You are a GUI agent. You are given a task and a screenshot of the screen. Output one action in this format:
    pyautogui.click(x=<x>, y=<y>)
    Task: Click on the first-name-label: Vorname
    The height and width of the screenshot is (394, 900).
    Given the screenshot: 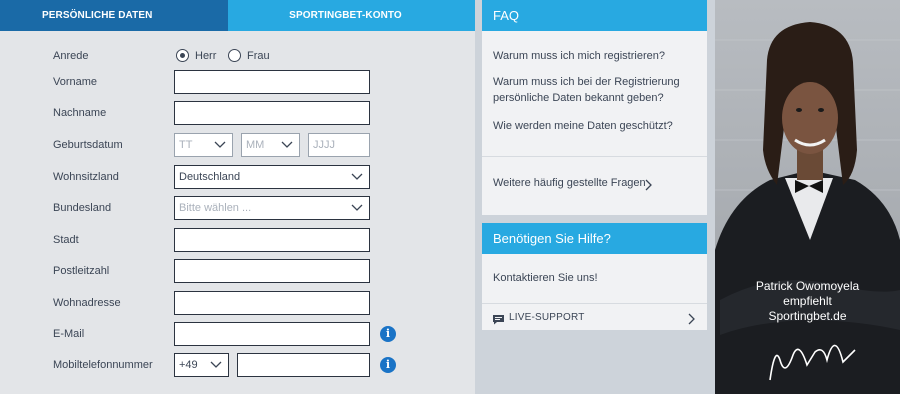 What is the action you would take?
    pyautogui.click(x=75, y=82)
    